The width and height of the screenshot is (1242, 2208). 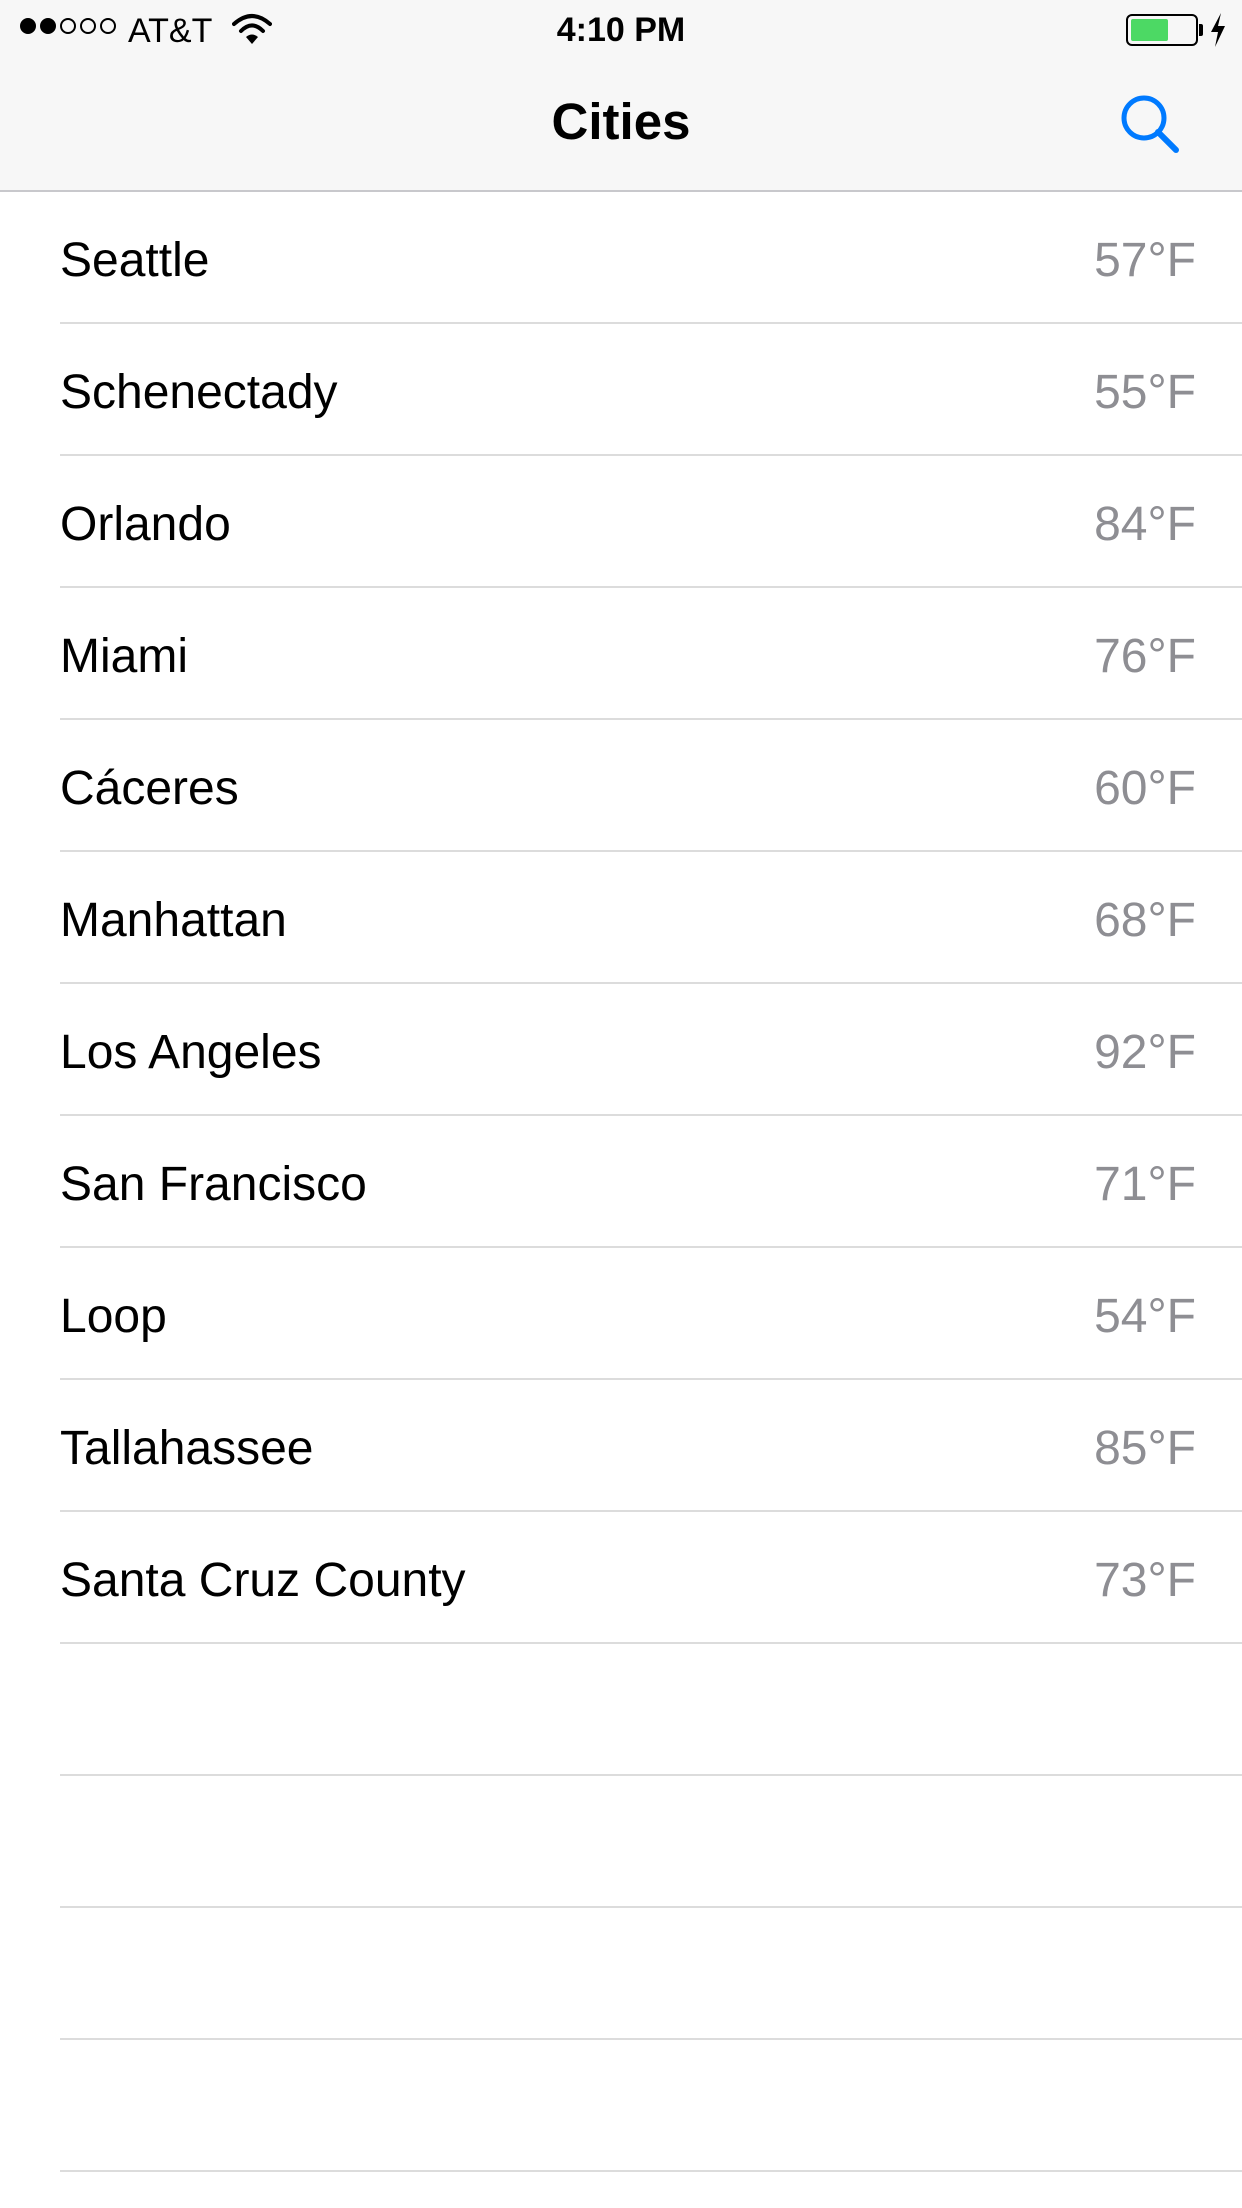 What do you see at coordinates (1145, 1052) in the screenshot?
I see `city-temperature: 92°F` at bounding box center [1145, 1052].